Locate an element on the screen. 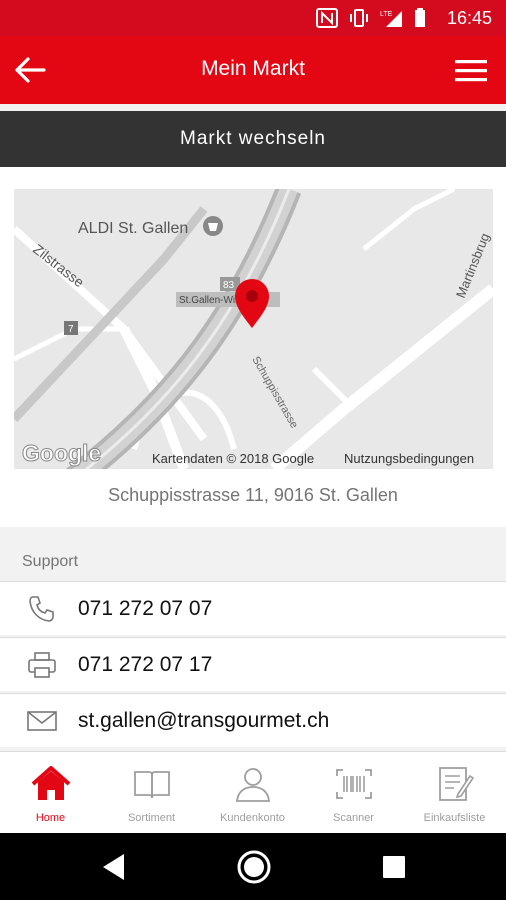 The image size is (506, 900). store-poi-icon is located at coordinates (213, 226).